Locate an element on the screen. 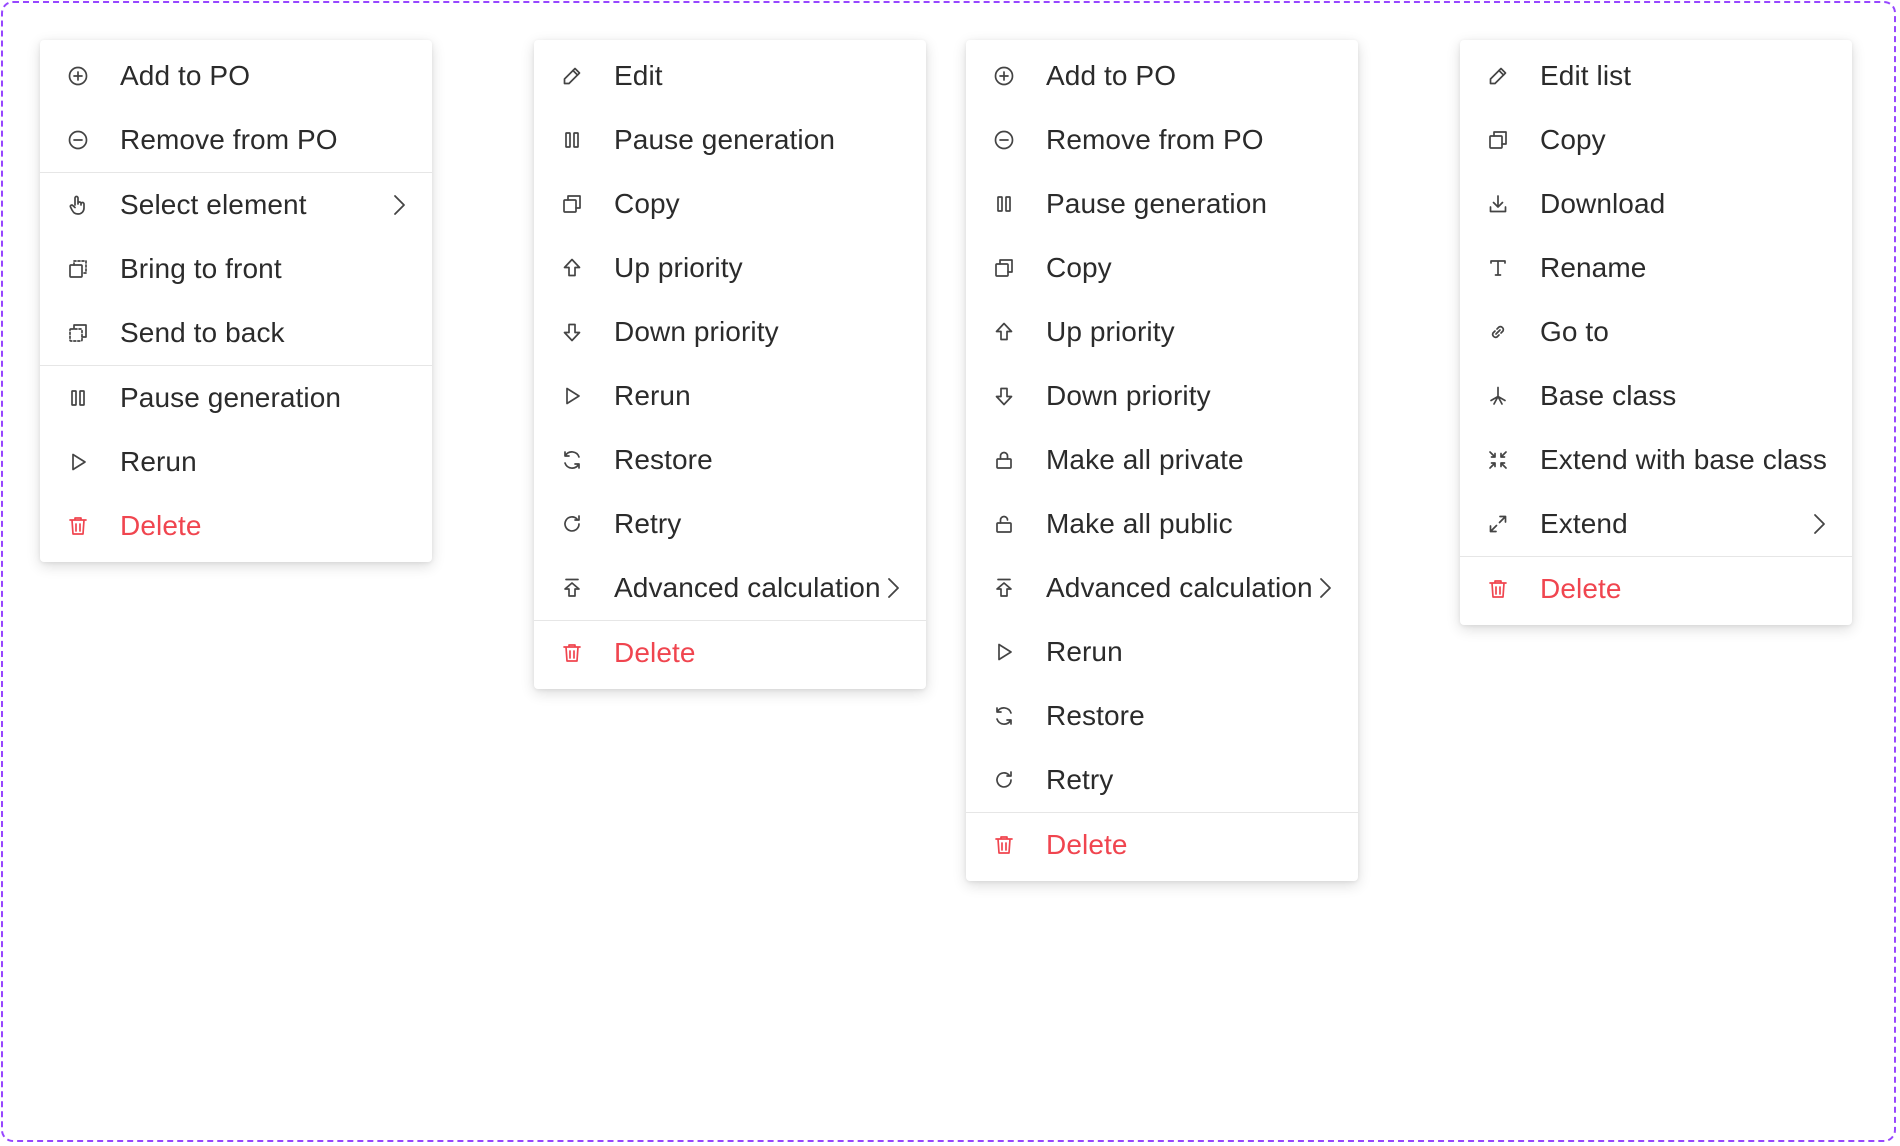 The image size is (1900, 1146). menu-item-label: Base class is located at coordinates (1608, 395).